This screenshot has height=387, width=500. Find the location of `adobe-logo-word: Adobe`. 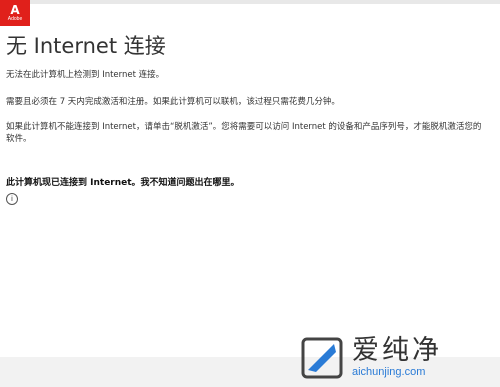

adobe-logo-word: Adobe is located at coordinates (15, 19).